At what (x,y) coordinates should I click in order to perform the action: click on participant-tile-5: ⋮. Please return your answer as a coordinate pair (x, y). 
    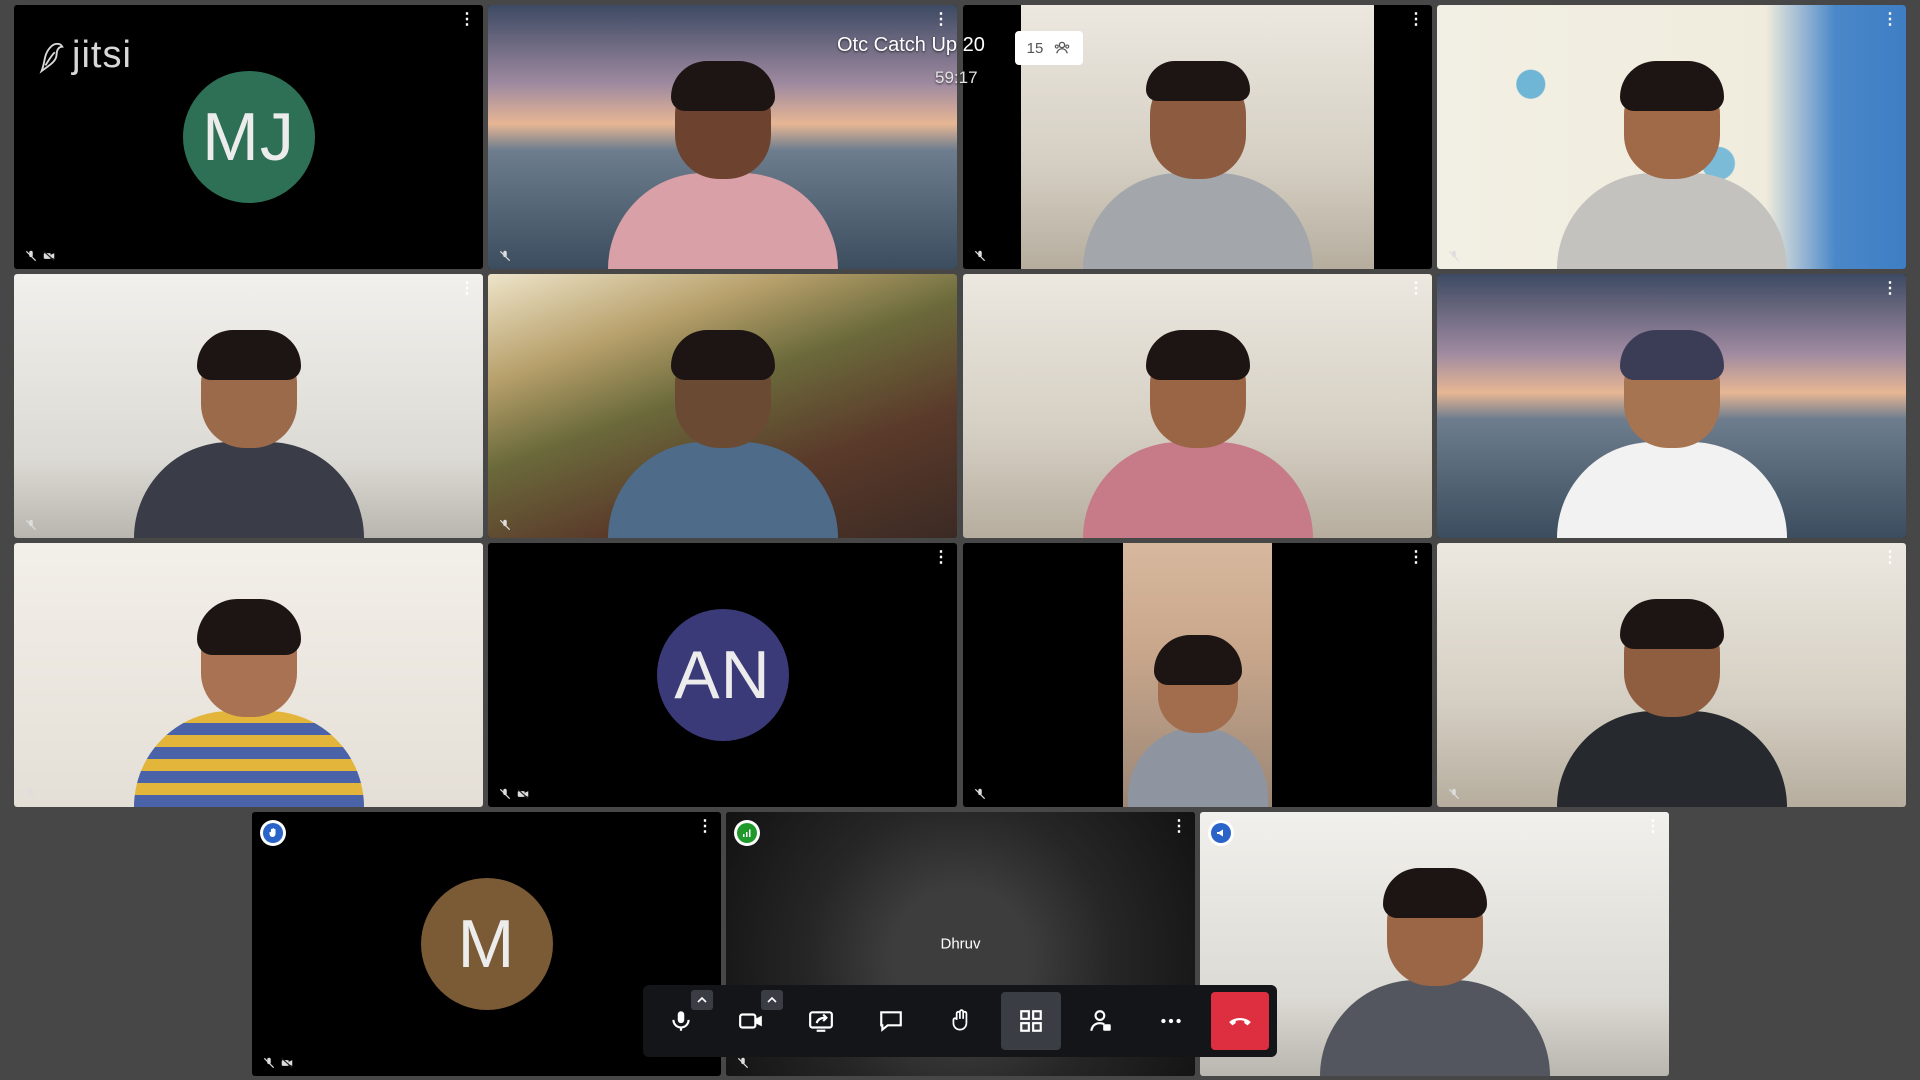
    Looking at the image, I should click on (248, 406).